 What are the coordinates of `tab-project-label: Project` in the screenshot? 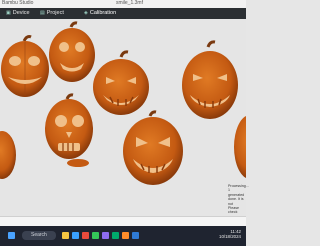 It's located at (55, 13).